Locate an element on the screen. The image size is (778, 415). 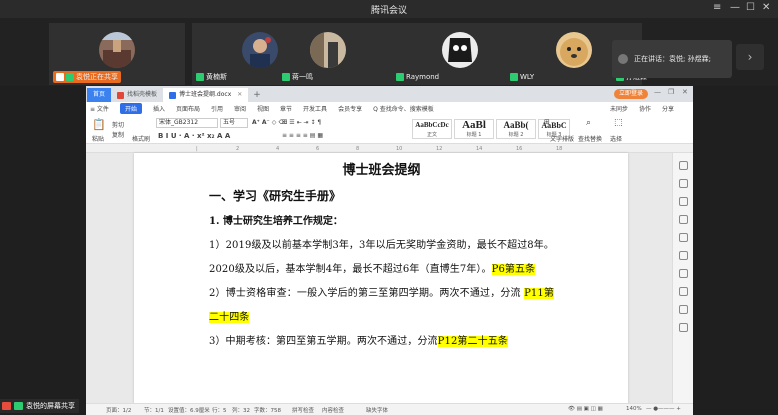
minimize-icon: — is located at coordinates (657, 92).